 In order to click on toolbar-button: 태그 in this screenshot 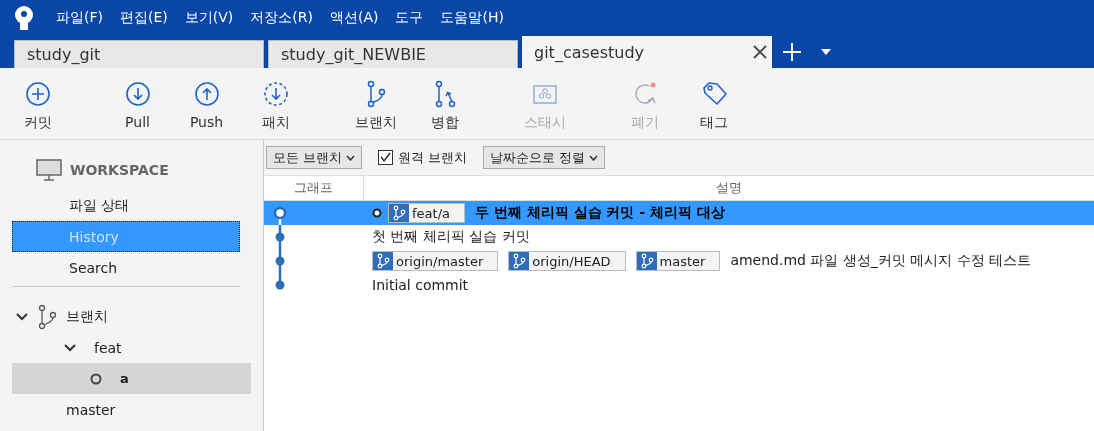, I will do `click(713, 103)`.